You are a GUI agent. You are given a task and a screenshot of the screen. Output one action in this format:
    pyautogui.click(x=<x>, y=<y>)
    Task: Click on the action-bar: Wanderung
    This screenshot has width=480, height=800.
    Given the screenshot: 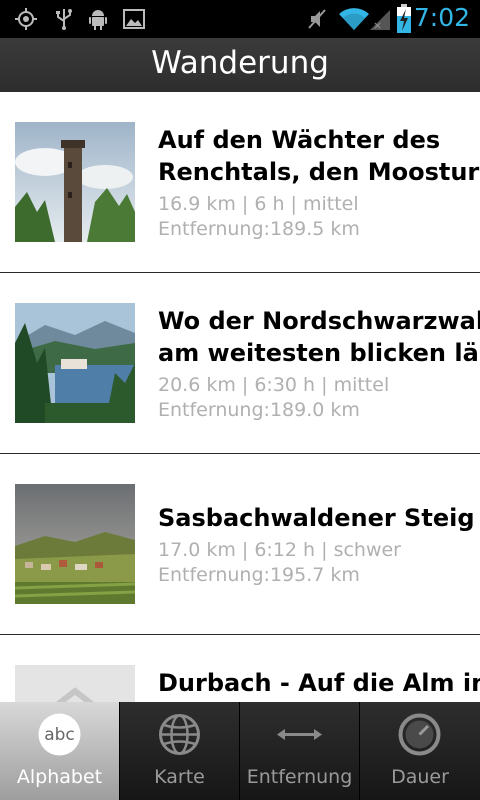 What is the action you would take?
    pyautogui.click(x=240, y=65)
    